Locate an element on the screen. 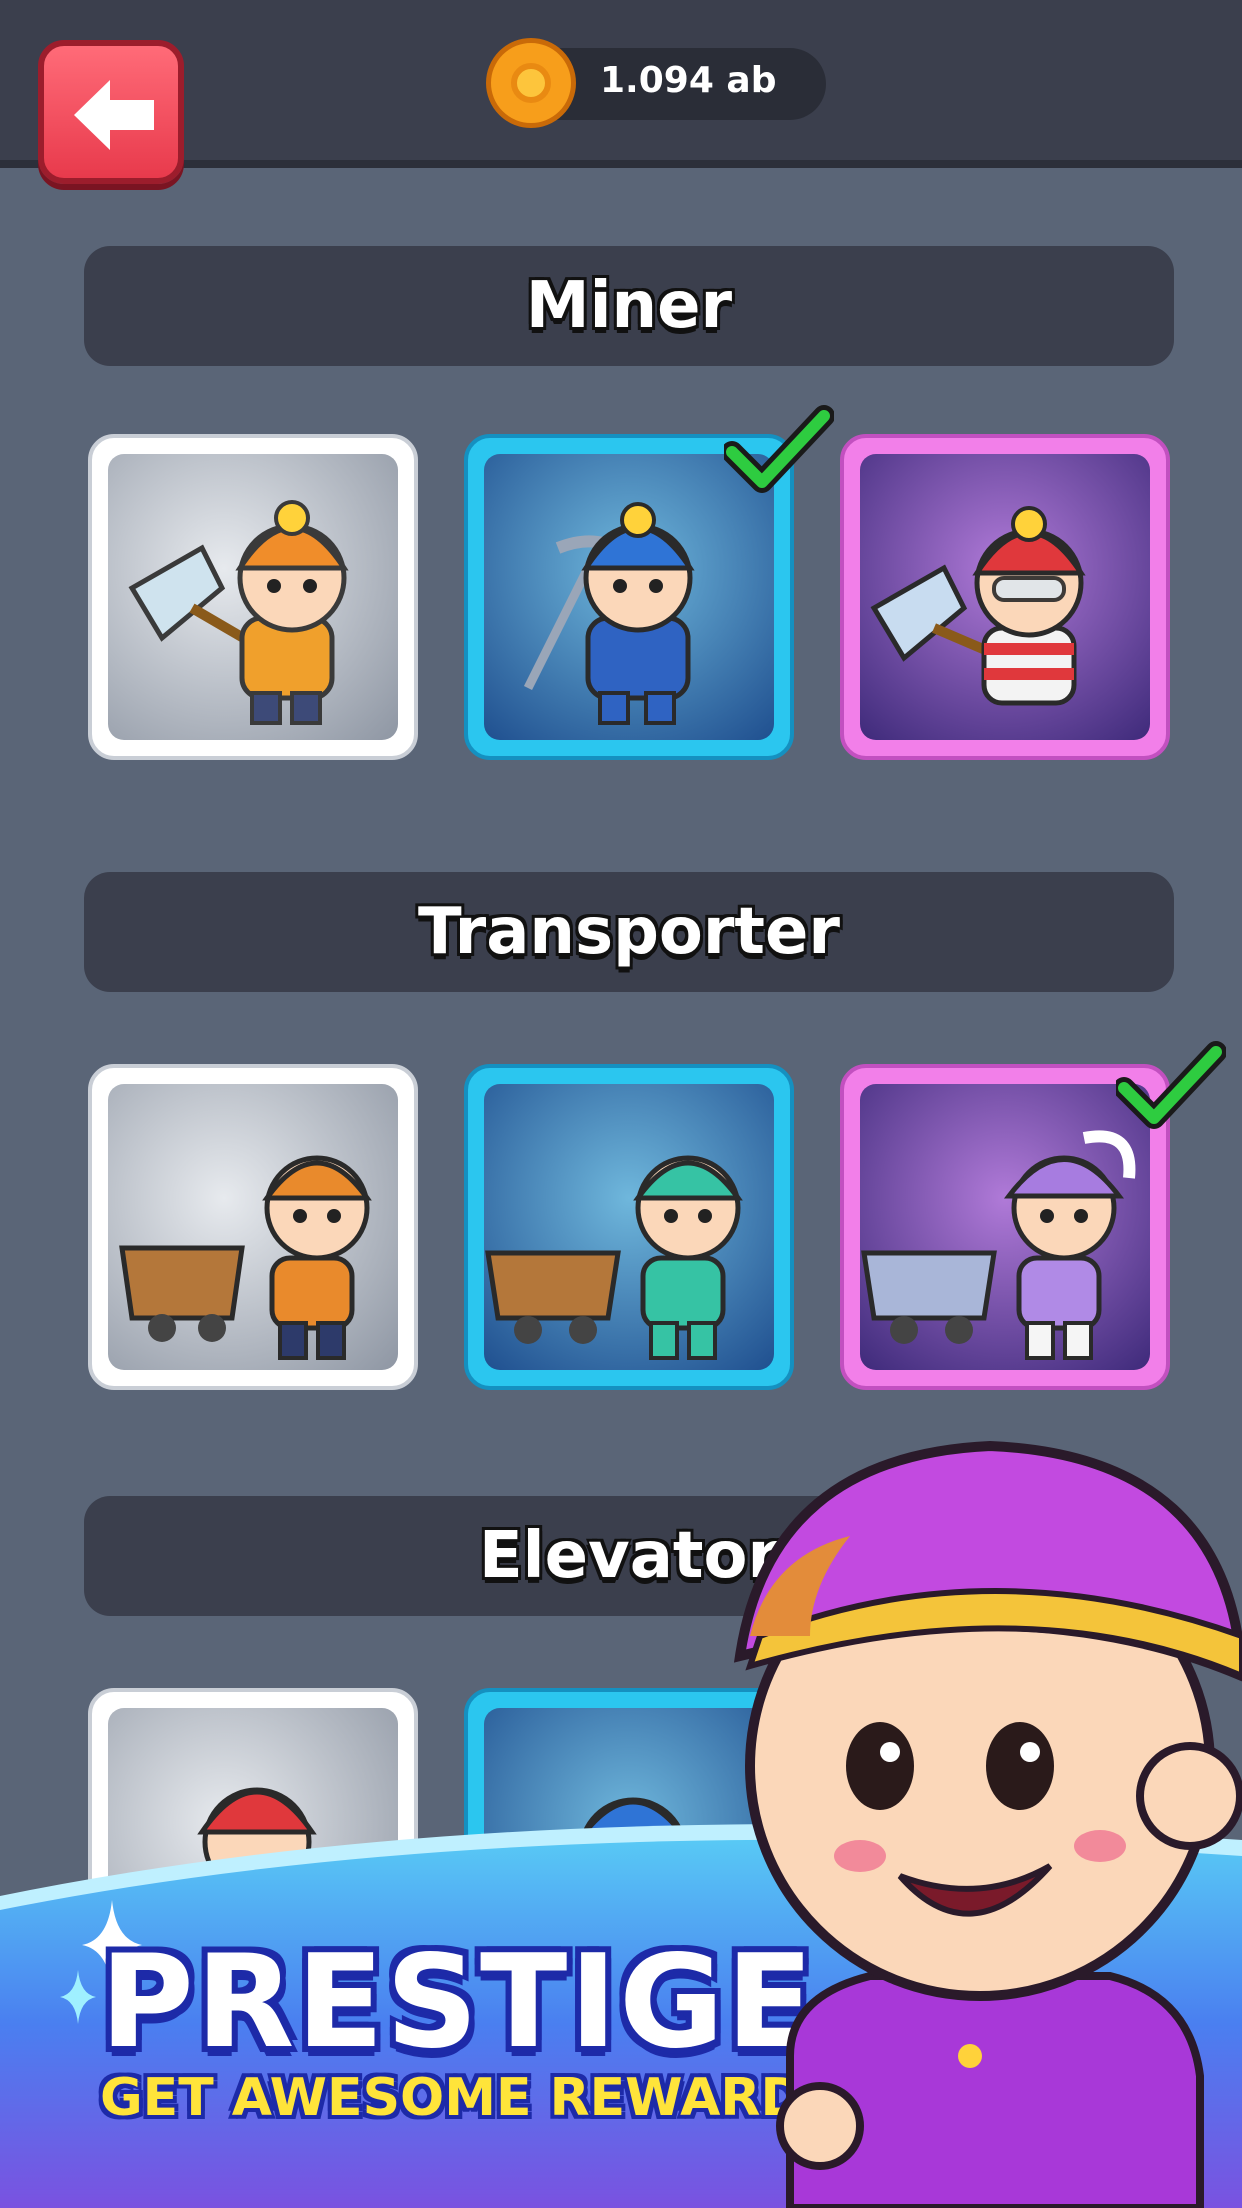  skin-card-transporter-common is located at coordinates (253, 1227).